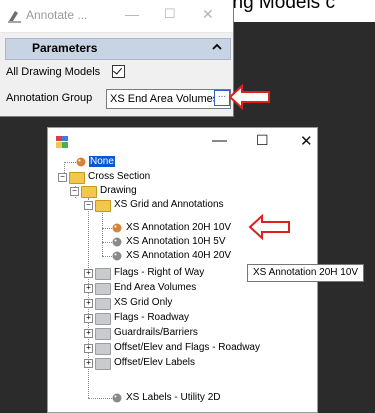 This screenshot has height=413, width=375. Describe the element at coordinates (219, 140) in the screenshot. I see `picker-minimize-button: —` at that location.